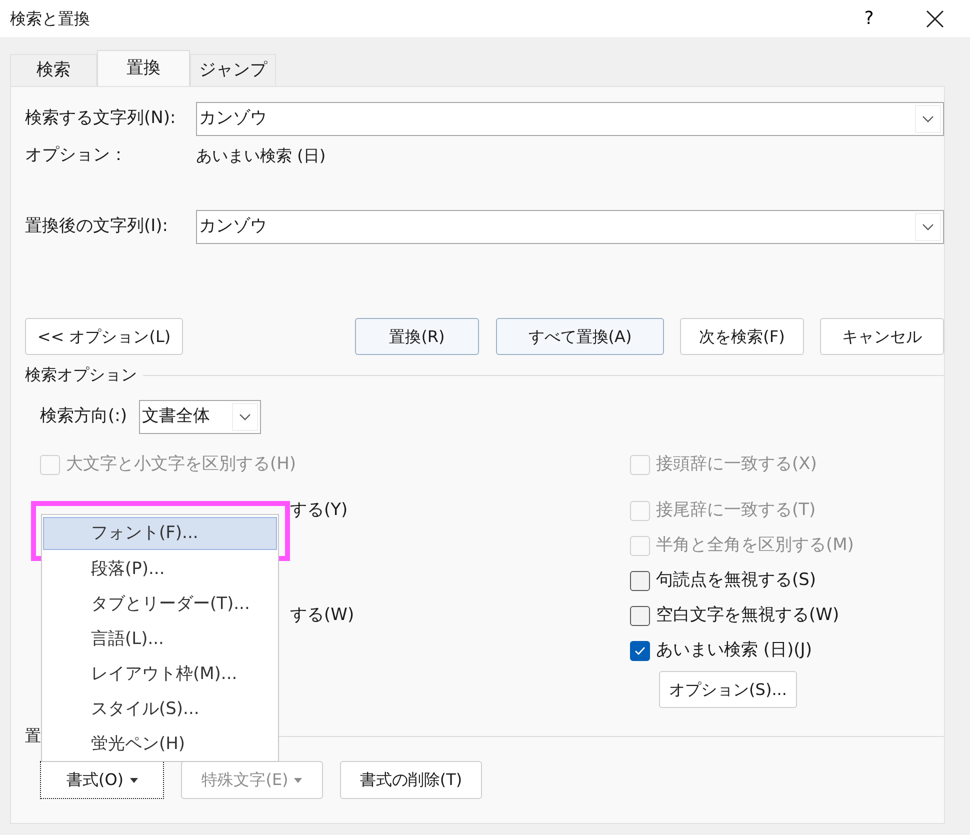 Image resolution: width=970 pixels, height=835 pixels. Describe the element at coordinates (748, 615) in the screenshot. I see `checkbox-label: 空白文字を無視する(W)` at that location.